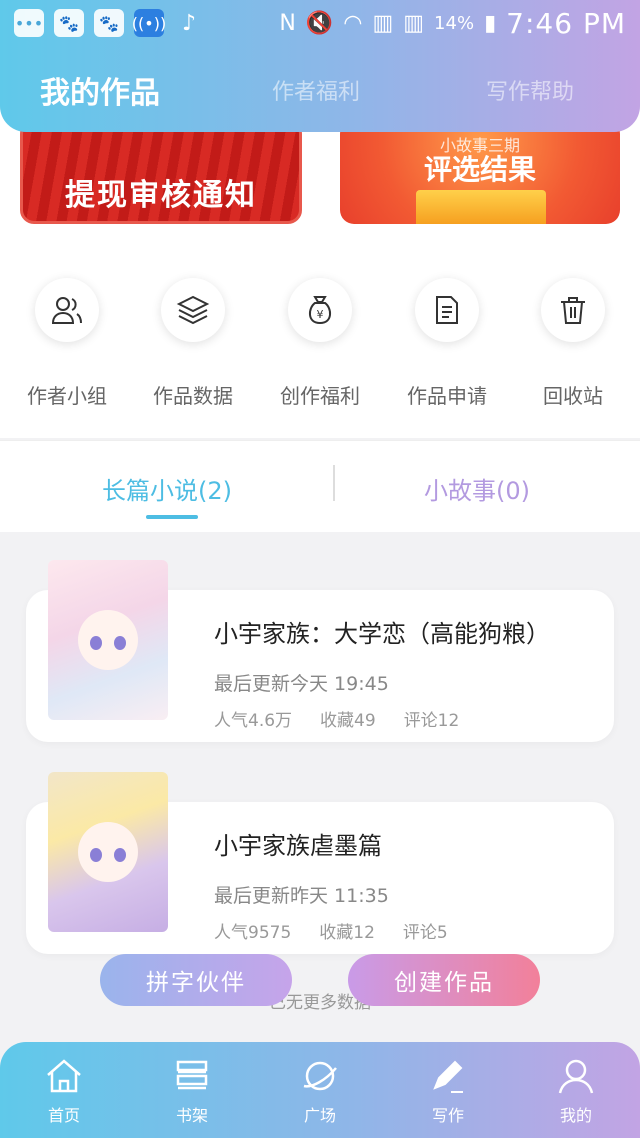  Describe the element at coordinates (301, 896) in the screenshot. I see `work-updated: 最后更新昨天 11:35` at that location.